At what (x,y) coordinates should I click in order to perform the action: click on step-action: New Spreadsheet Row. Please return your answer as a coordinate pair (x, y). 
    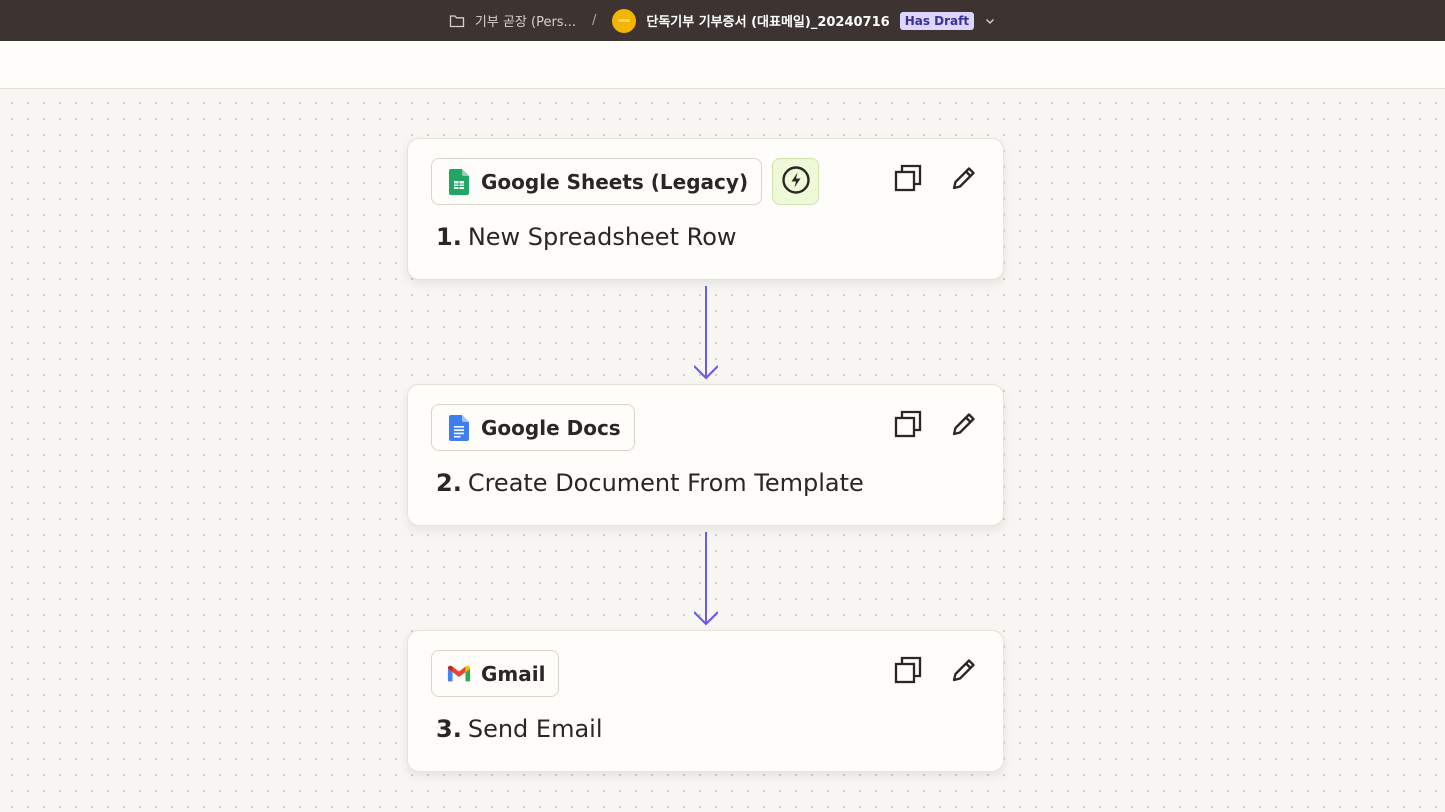
    Looking at the image, I should click on (602, 237).